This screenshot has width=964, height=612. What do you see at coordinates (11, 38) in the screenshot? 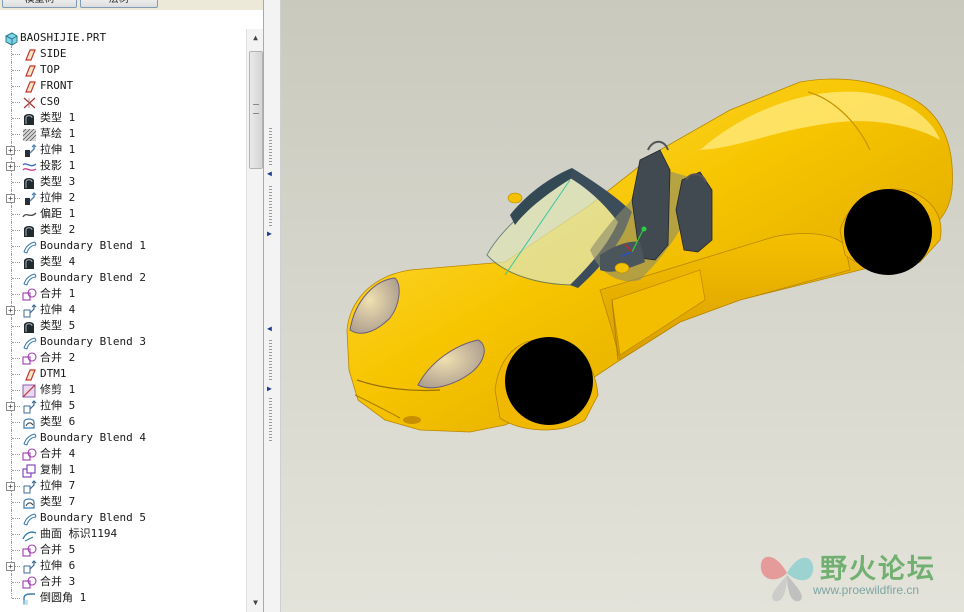
I see `part-icon` at bounding box center [11, 38].